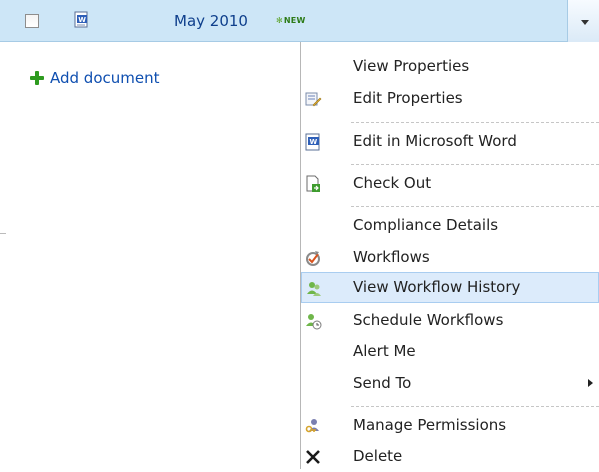 The image size is (599, 472). I want to click on menu-item-edit-in-word: W Edit in Microsoft Word, so click(450, 141).